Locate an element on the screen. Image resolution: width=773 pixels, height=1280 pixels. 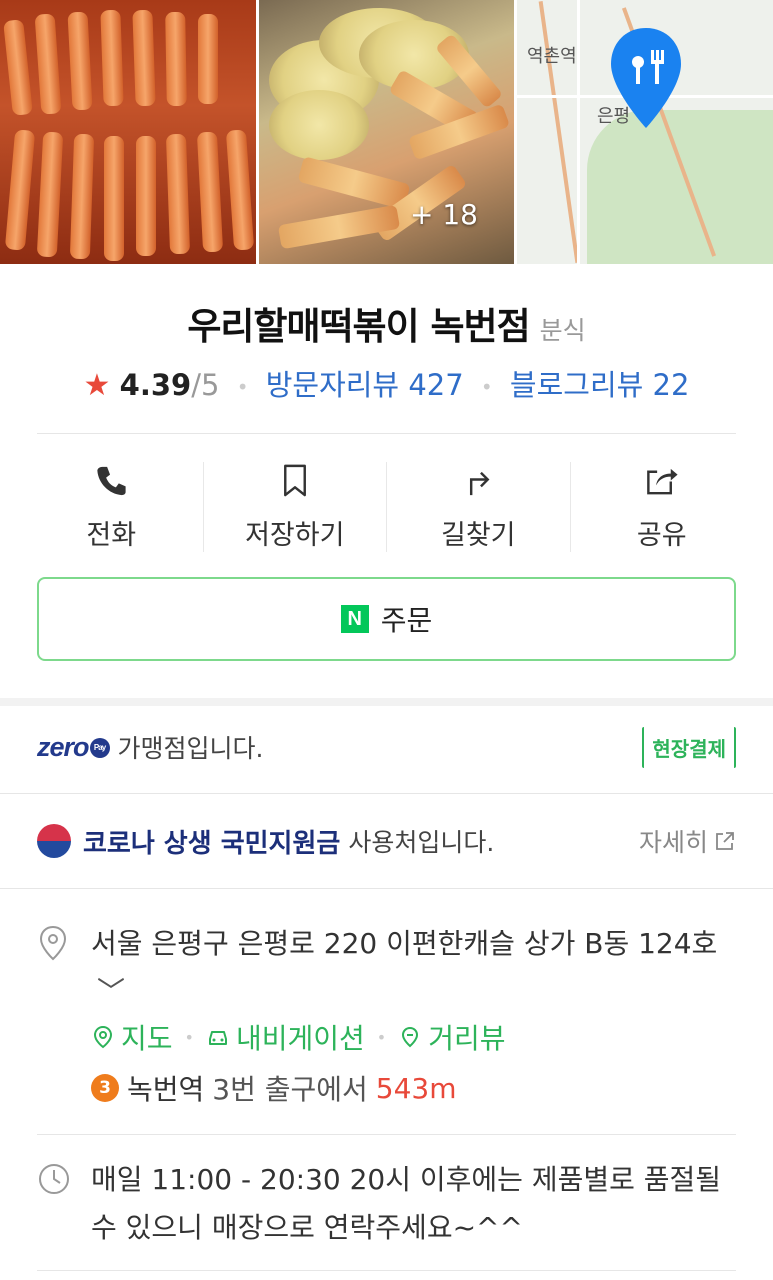
bookmark-icon is located at coordinates (294, 480).